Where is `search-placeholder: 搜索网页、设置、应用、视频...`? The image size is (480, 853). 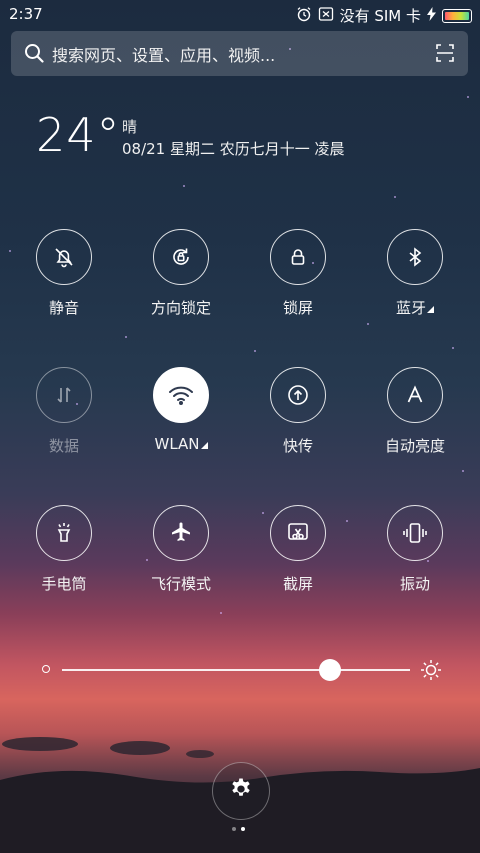 search-placeholder: 搜索网页、设置、应用、视频... is located at coordinates (164, 55).